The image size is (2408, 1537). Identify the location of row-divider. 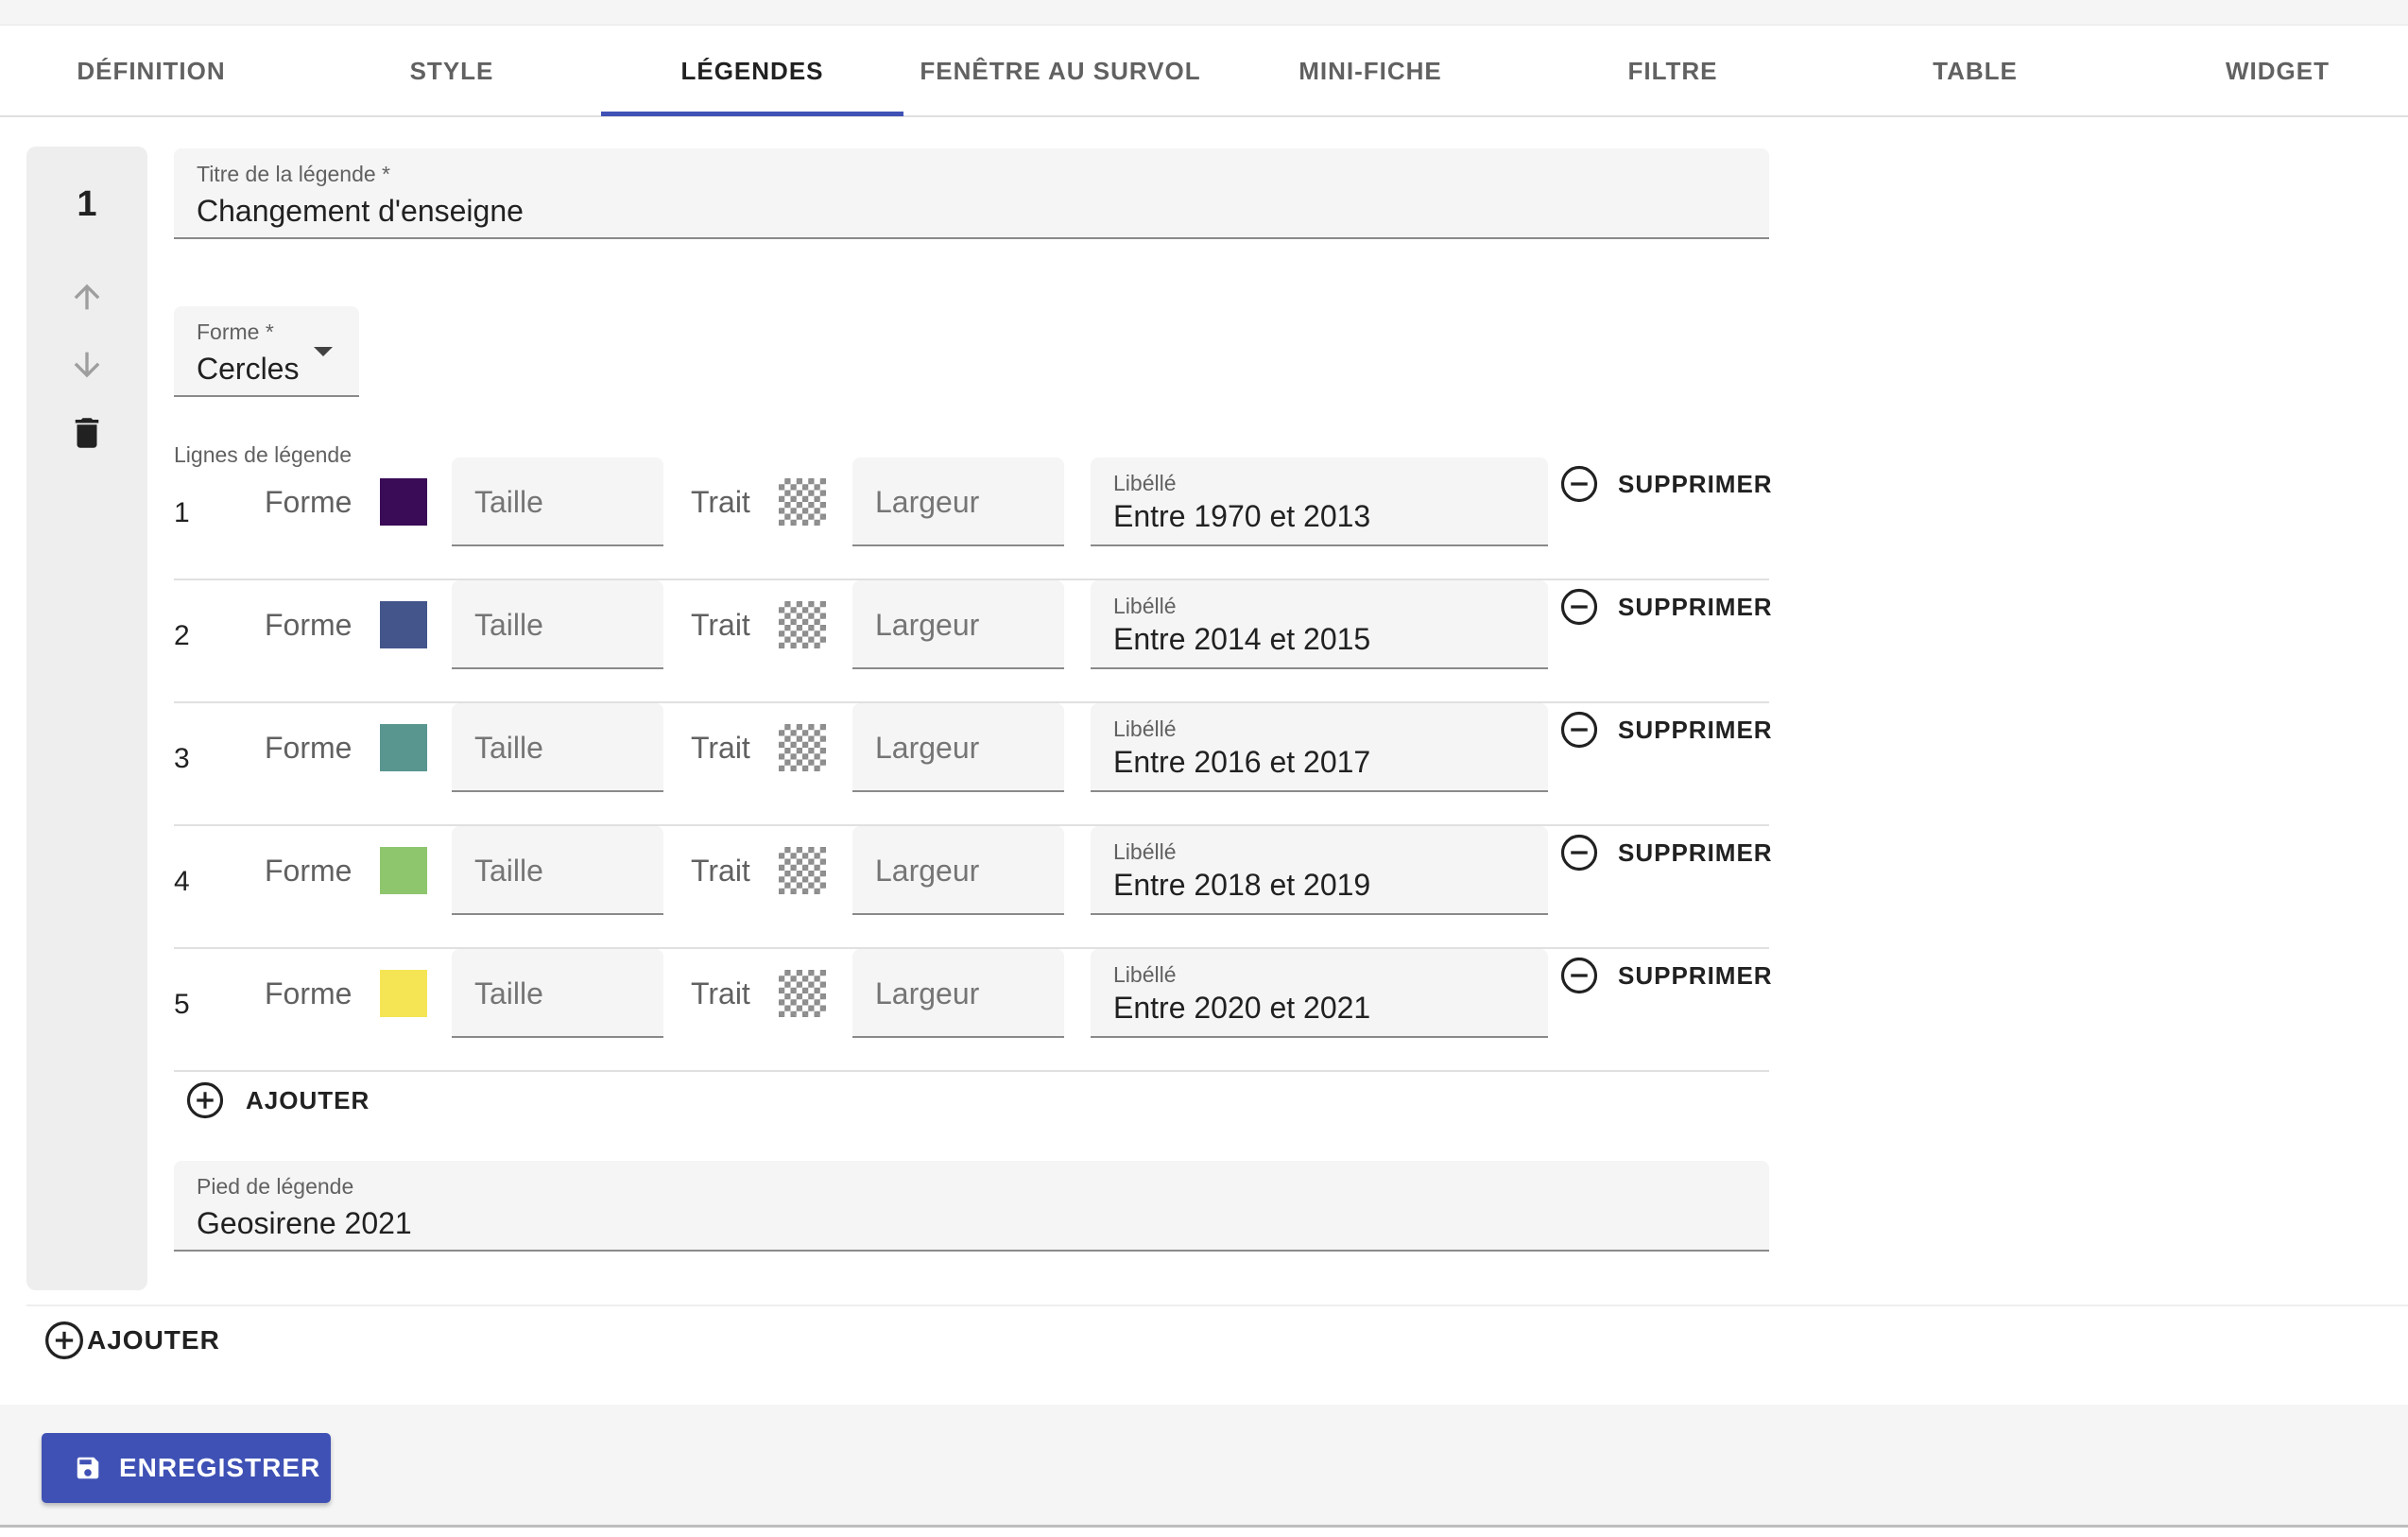
(972, 1071).